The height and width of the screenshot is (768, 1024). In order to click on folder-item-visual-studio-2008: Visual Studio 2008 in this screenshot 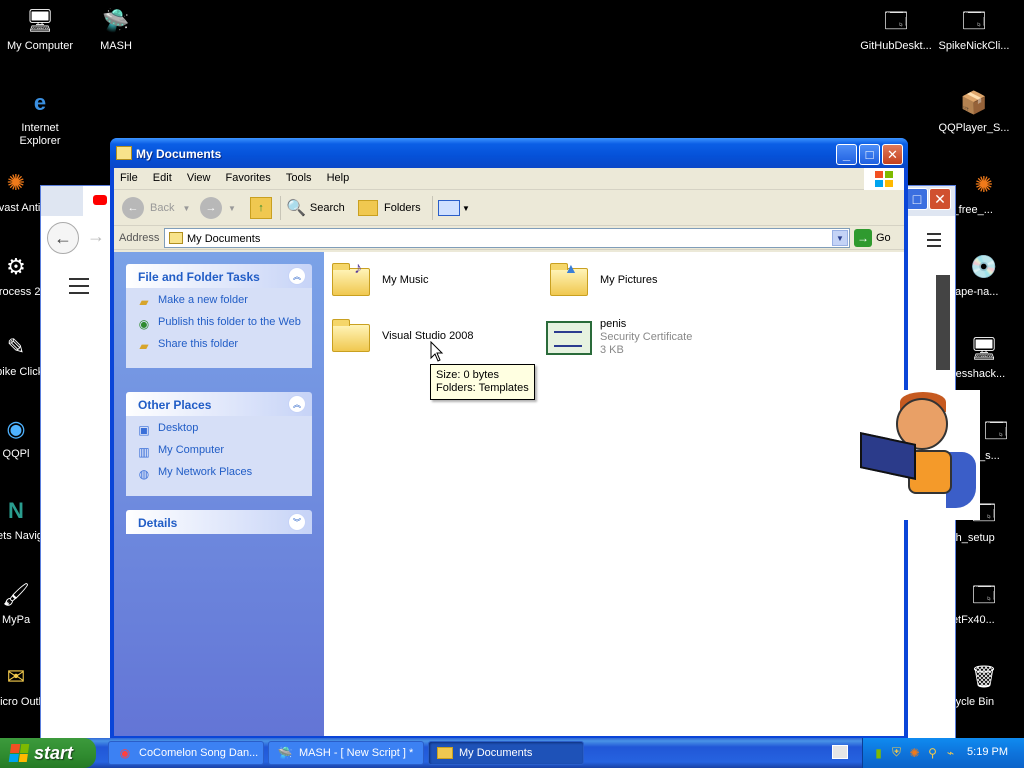, I will do `click(402, 336)`.